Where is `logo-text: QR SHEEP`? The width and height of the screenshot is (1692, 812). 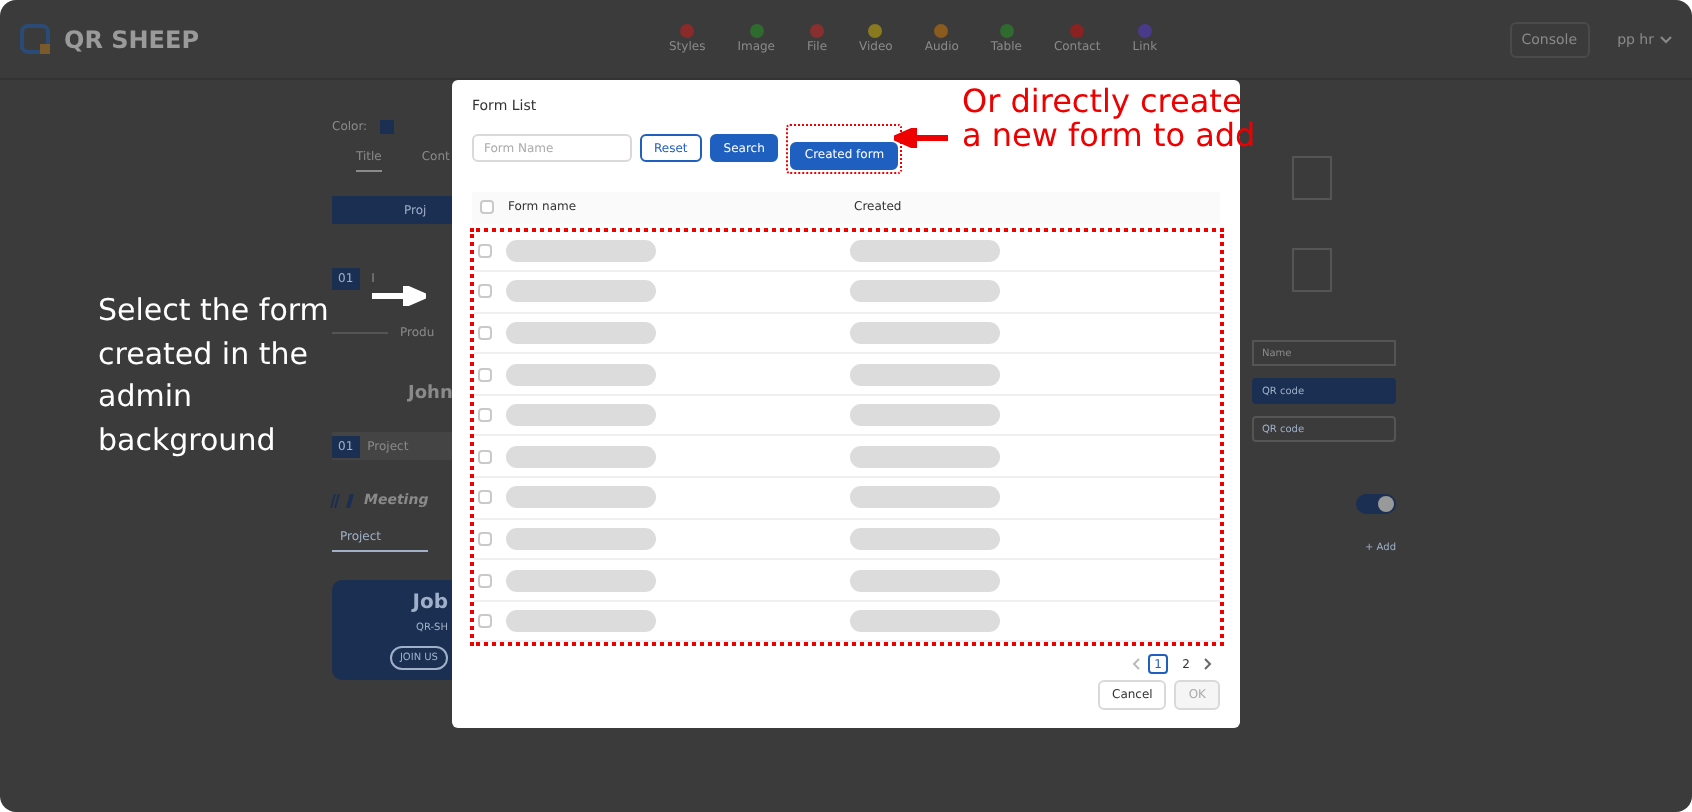 logo-text: QR SHEEP is located at coordinates (131, 39).